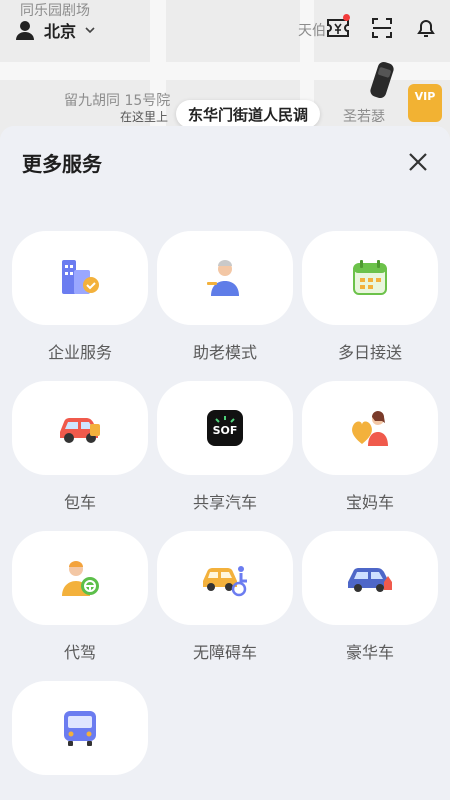 The height and width of the screenshot is (800, 450). Describe the element at coordinates (60, 31) in the screenshot. I see `city-name: 北京` at that location.